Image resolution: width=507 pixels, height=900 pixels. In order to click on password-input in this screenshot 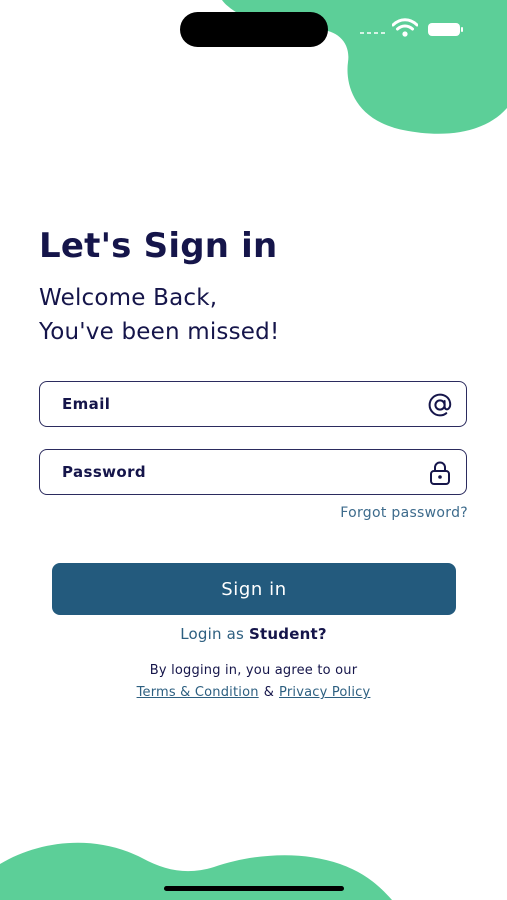, I will do `click(242, 472)`.